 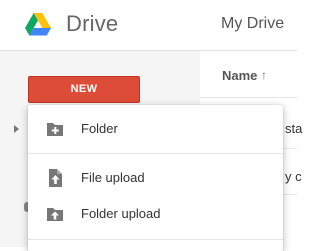 I want to click on breadcrumb-my-drive: My Drive, so click(x=252, y=24).